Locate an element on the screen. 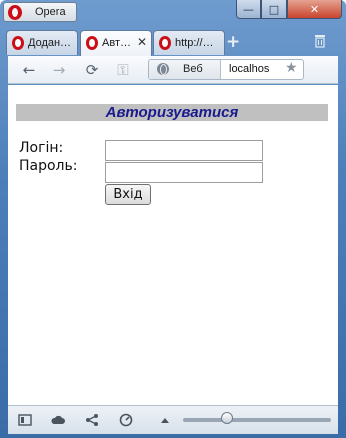 Image resolution: width=346 pixels, height=438 pixels. speed-dial-icon is located at coordinates (126, 420).